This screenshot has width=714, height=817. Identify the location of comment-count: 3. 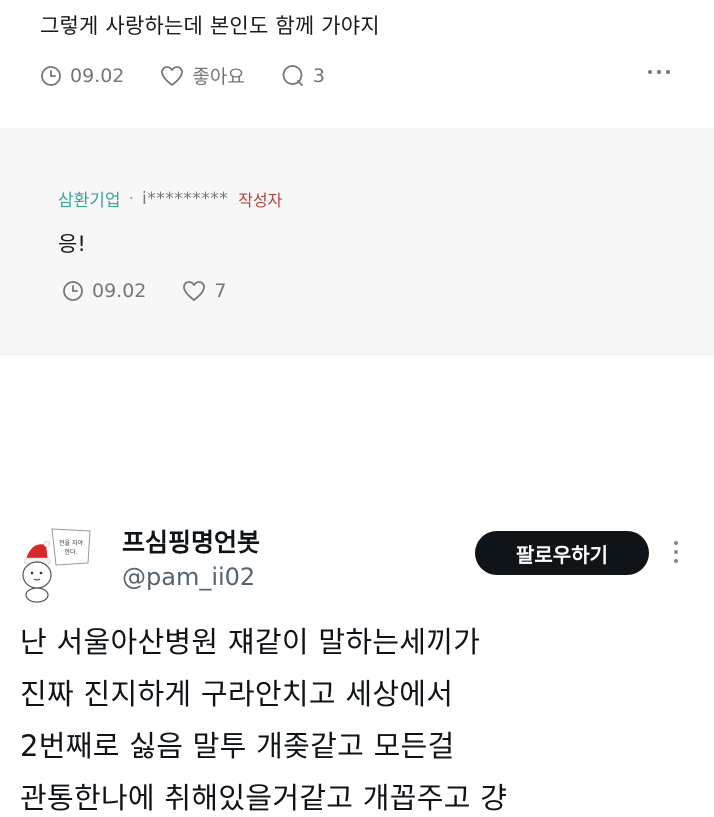
(318, 75).